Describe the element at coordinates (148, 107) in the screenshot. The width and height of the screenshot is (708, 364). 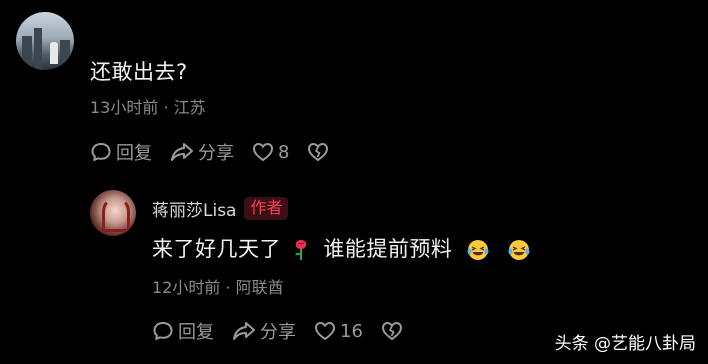
I see `comment-meta: 13小时前 · 江苏` at that location.